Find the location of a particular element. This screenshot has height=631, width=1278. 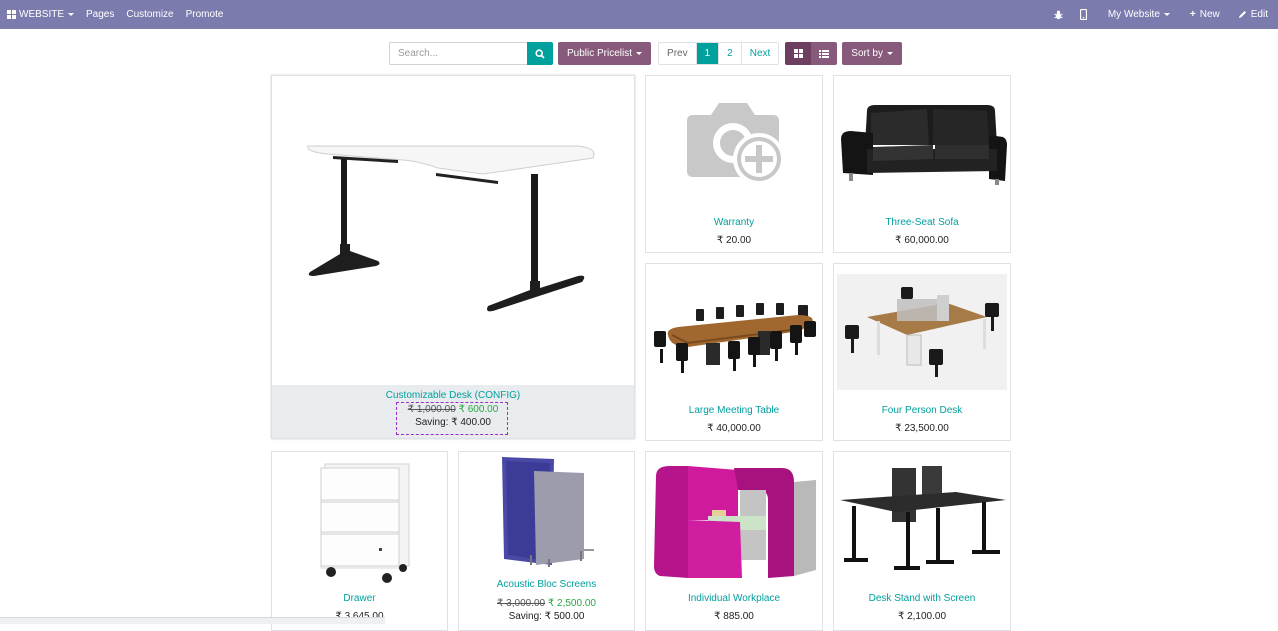

product-price: ₹ 3,000.00 ₹ 2,500.00 is located at coordinates (546, 603).